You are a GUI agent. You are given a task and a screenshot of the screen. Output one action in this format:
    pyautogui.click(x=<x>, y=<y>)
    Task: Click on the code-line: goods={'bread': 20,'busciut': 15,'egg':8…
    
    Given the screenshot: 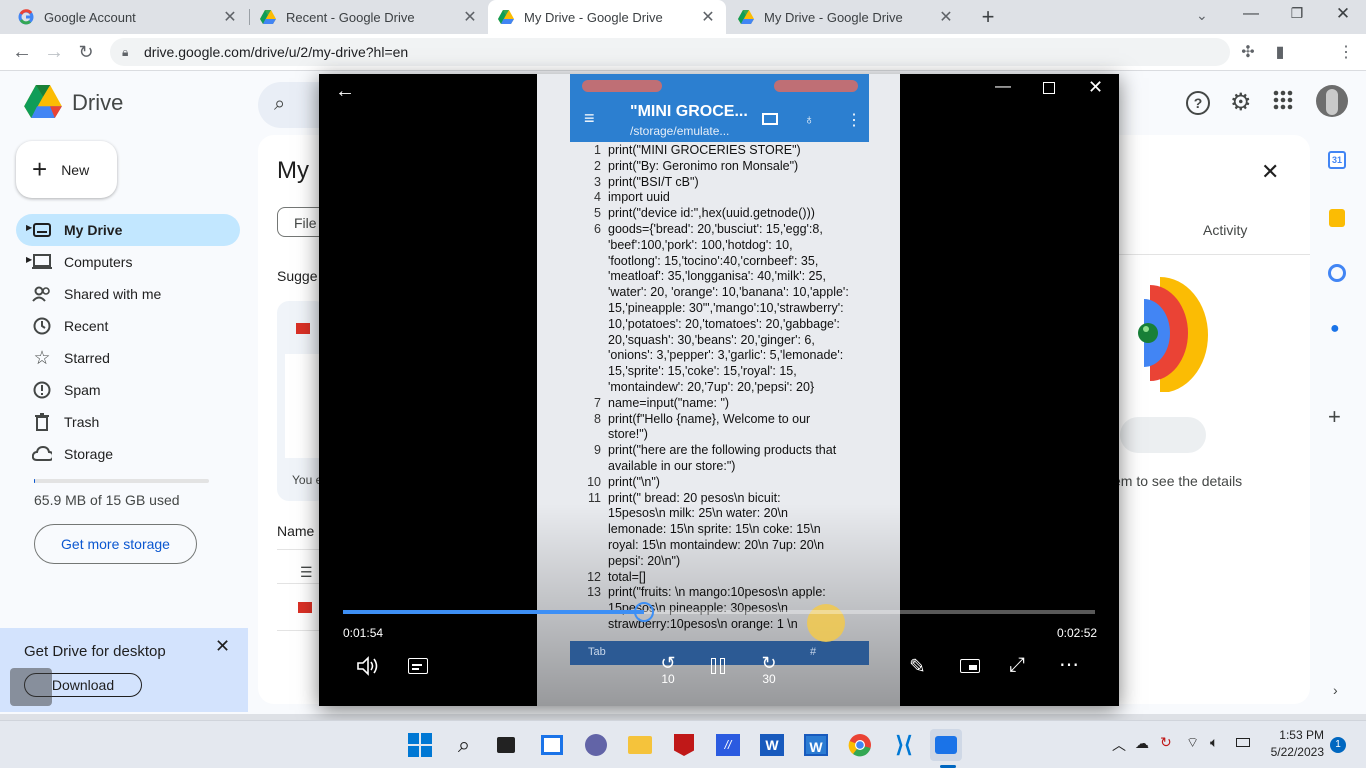 What is the action you would take?
    pyautogui.click(x=715, y=229)
    